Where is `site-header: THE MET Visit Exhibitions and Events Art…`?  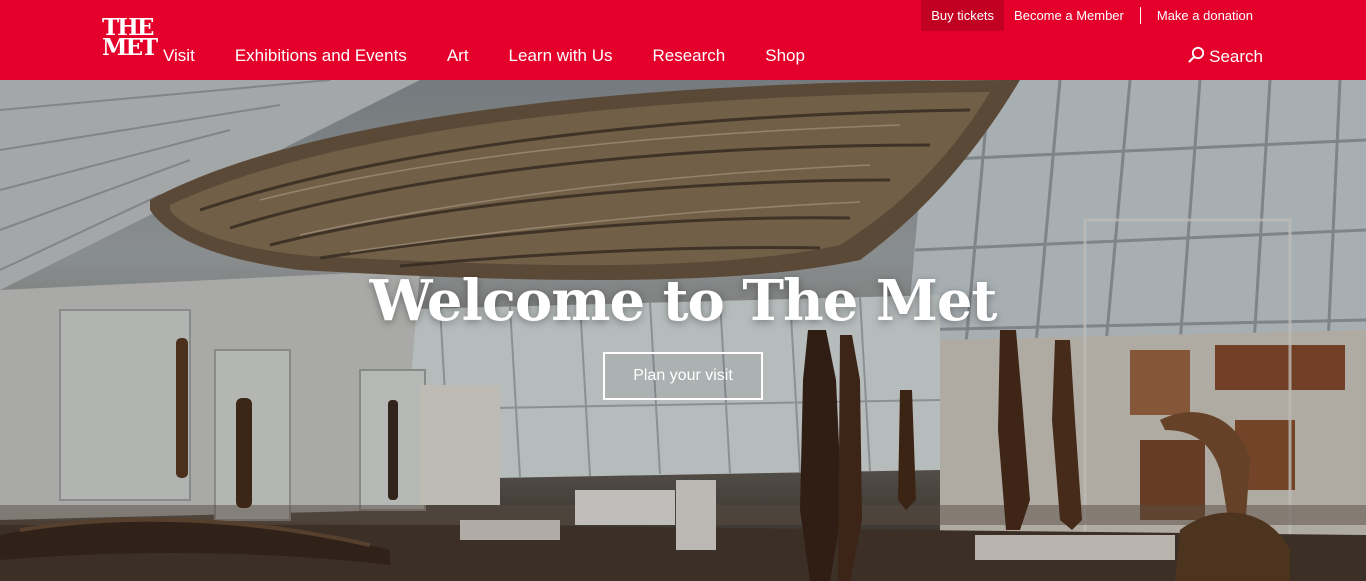 site-header: THE MET Visit Exhibitions and Events Art… is located at coordinates (683, 40).